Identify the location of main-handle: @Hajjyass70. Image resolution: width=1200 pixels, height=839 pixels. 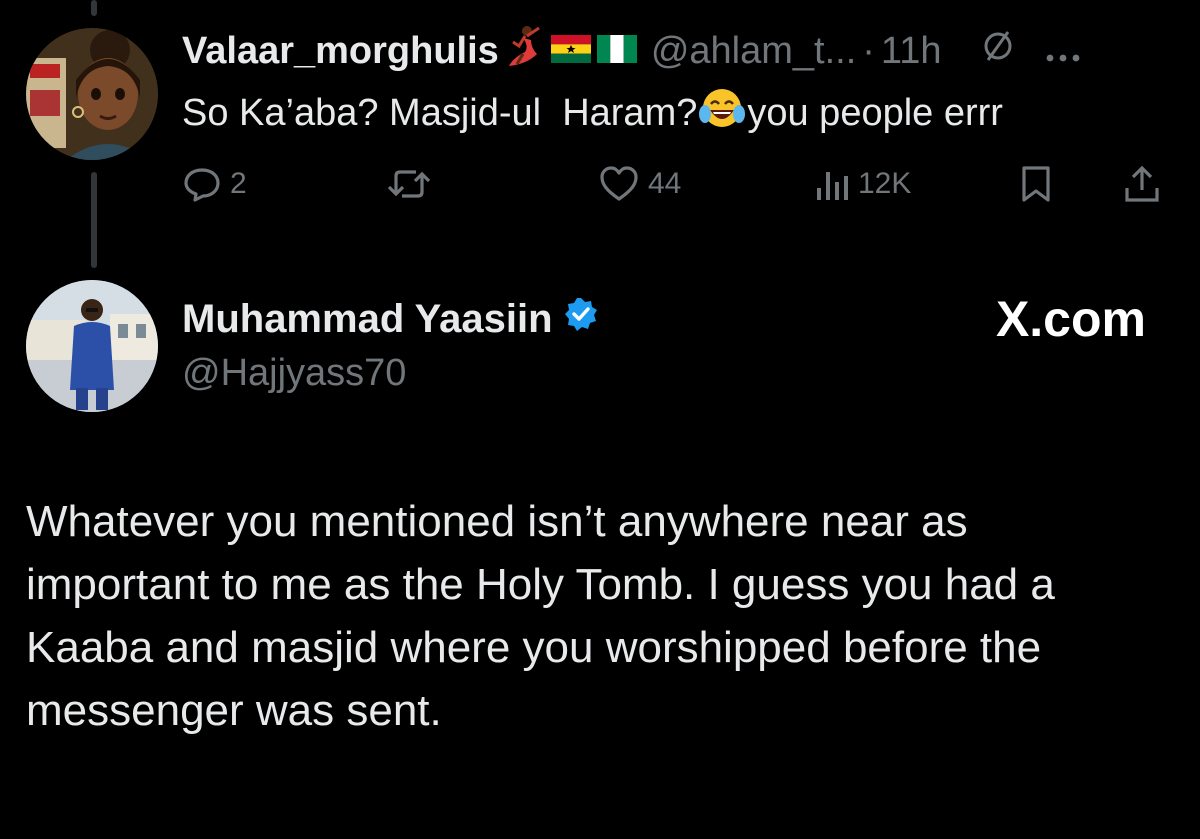
(294, 373).